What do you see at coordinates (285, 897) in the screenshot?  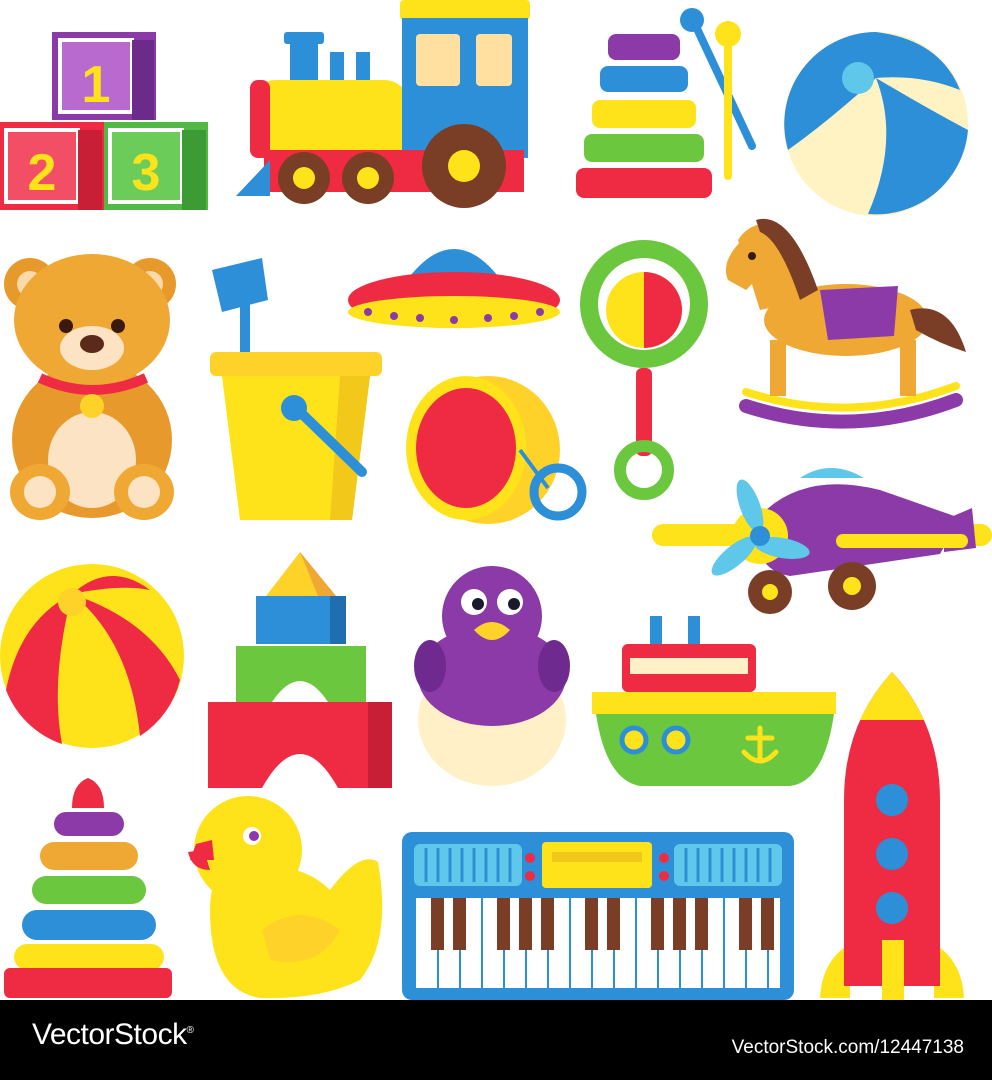 I see `duck-icon` at bounding box center [285, 897].